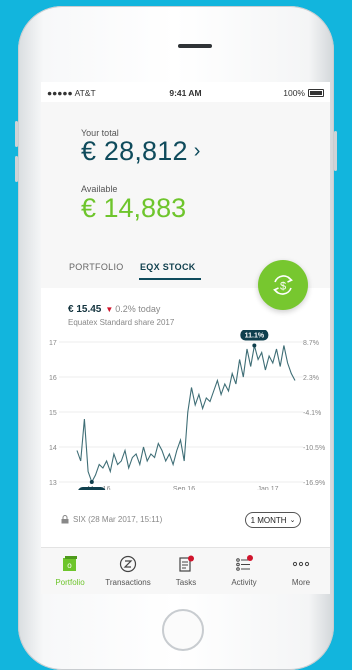 The image size is (352, 670). What do you see at coordinates (128, 564) in the screenshot?
I see `transactions-icon` at bounding box center [128, 564].